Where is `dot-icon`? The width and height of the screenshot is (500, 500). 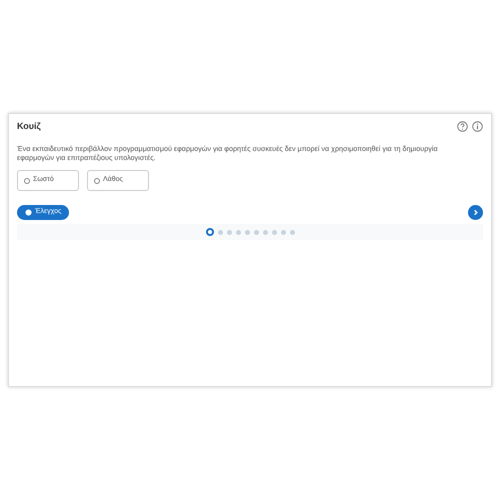
dot-icon is located at coordinates (28, 212).